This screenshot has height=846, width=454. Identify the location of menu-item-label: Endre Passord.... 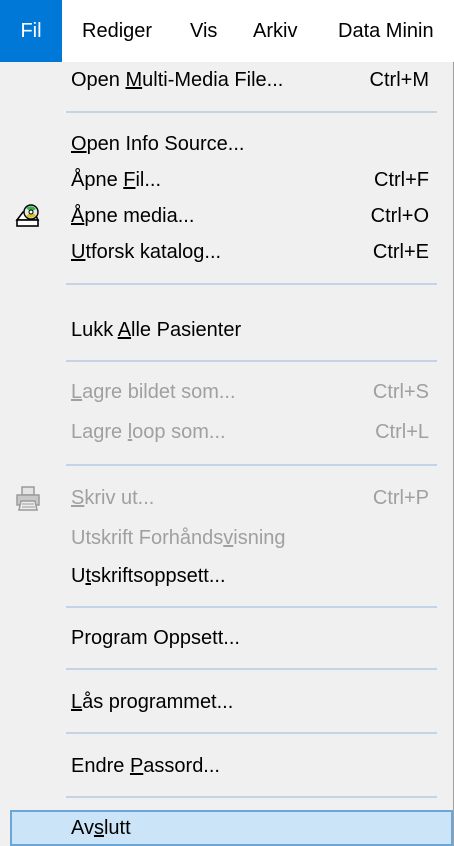
(145, 766).